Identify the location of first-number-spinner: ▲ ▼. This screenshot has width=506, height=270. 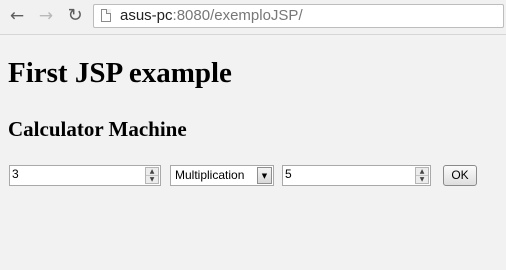
(152, 175).